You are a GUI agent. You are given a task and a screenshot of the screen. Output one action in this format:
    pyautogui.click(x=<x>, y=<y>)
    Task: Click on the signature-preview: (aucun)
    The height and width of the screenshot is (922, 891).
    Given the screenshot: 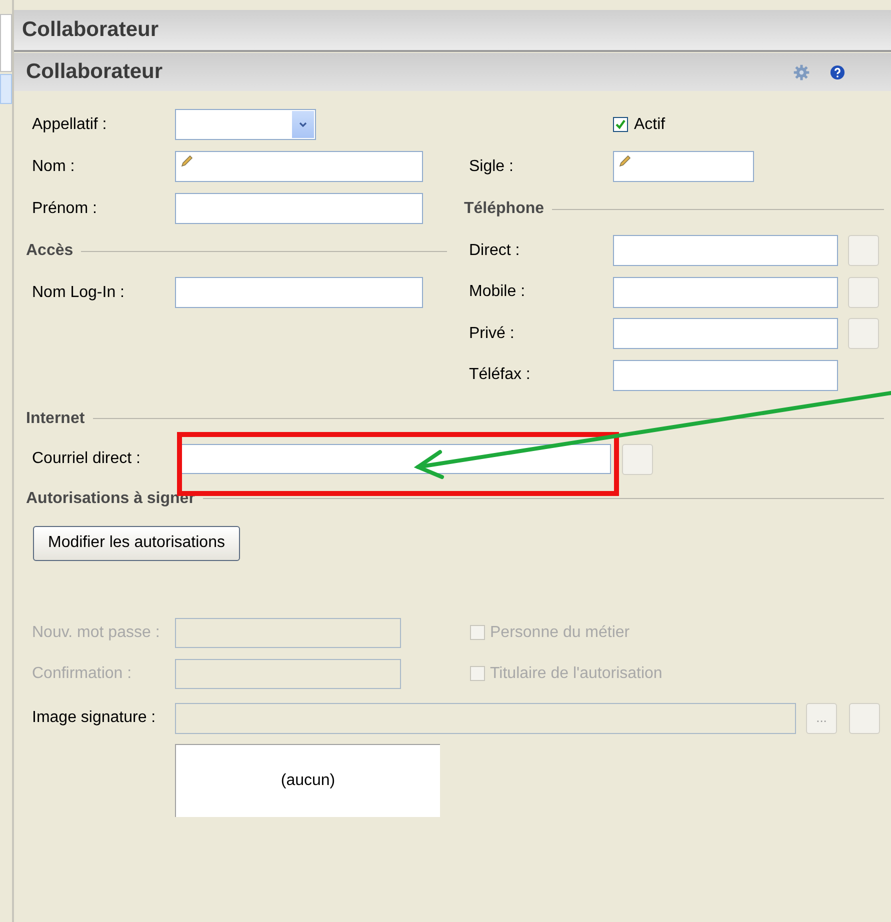 What is the action you would take?
    pyautogui.click(x=307, y=780)
    